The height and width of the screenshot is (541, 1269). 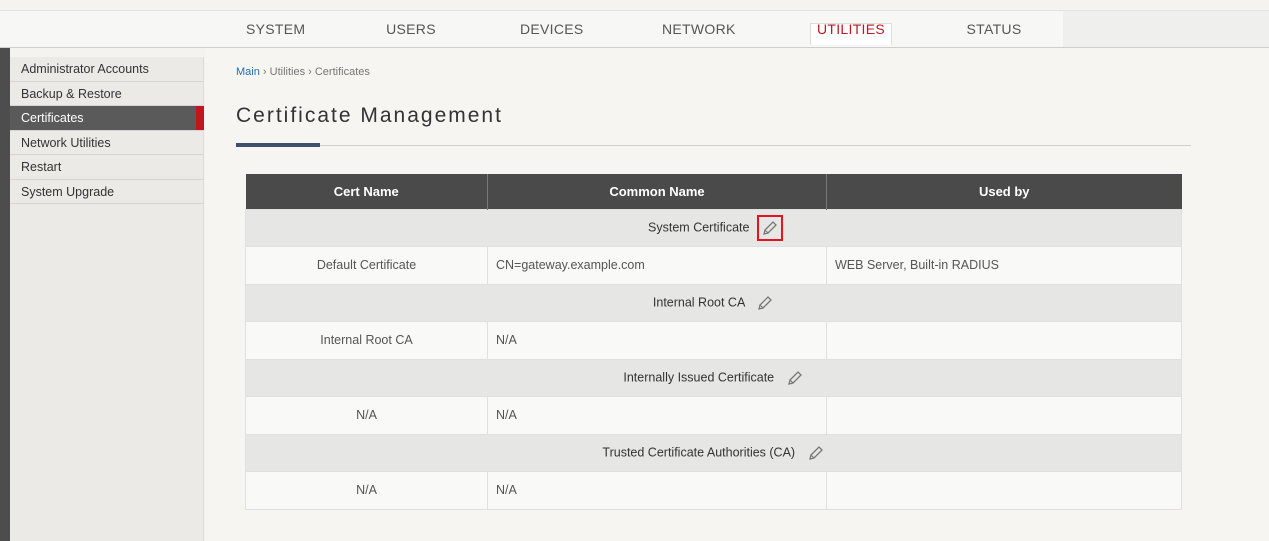 I want to click on title-accent-bar, so click(x=278, y=145).